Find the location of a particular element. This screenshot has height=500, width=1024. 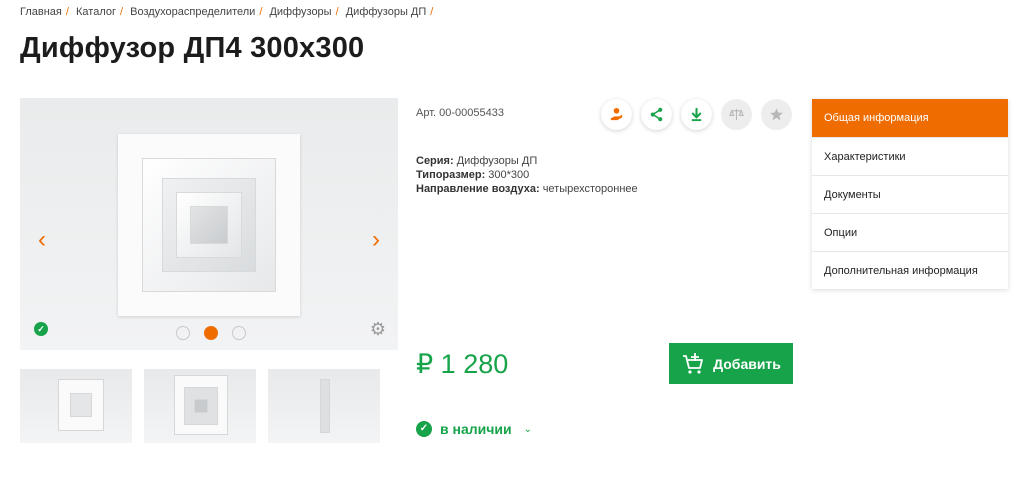

page-title: Диффузор ДП4 300x300 is located at coordinates (192, 48).